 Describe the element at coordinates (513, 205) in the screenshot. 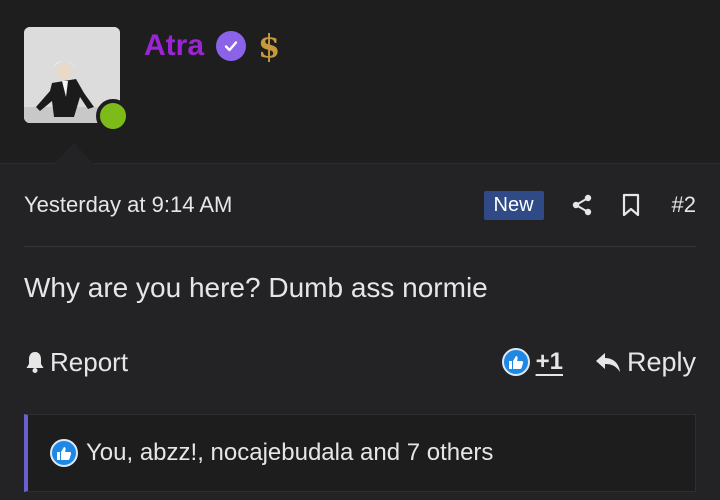

I see `new-badge: New` at that location.